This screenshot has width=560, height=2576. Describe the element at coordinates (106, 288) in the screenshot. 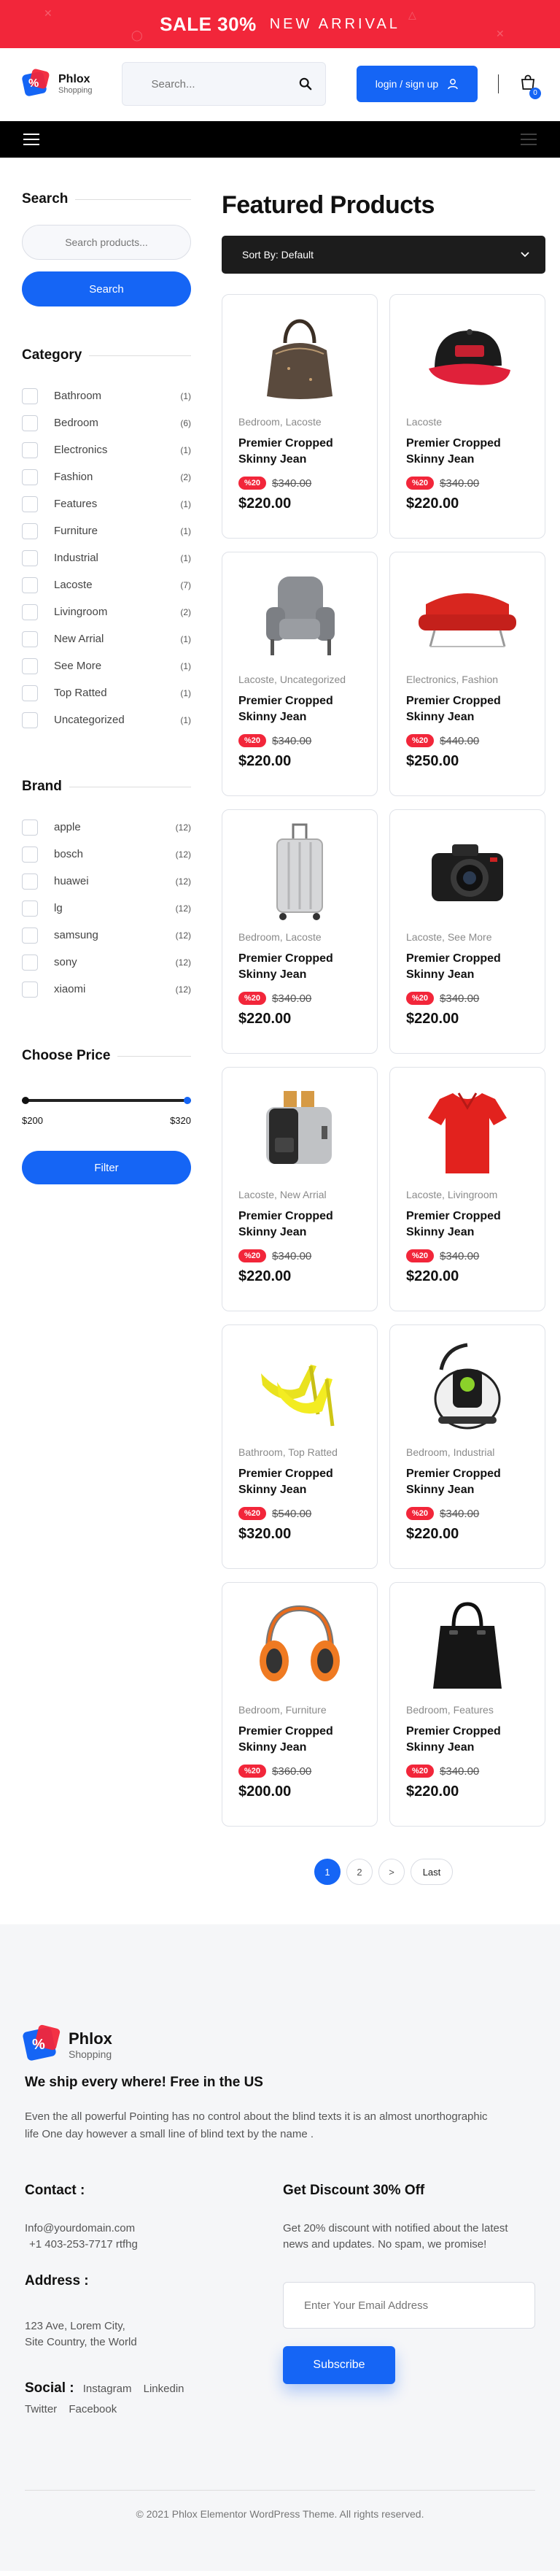

I see `sidebar-search-button: Search` at that location.